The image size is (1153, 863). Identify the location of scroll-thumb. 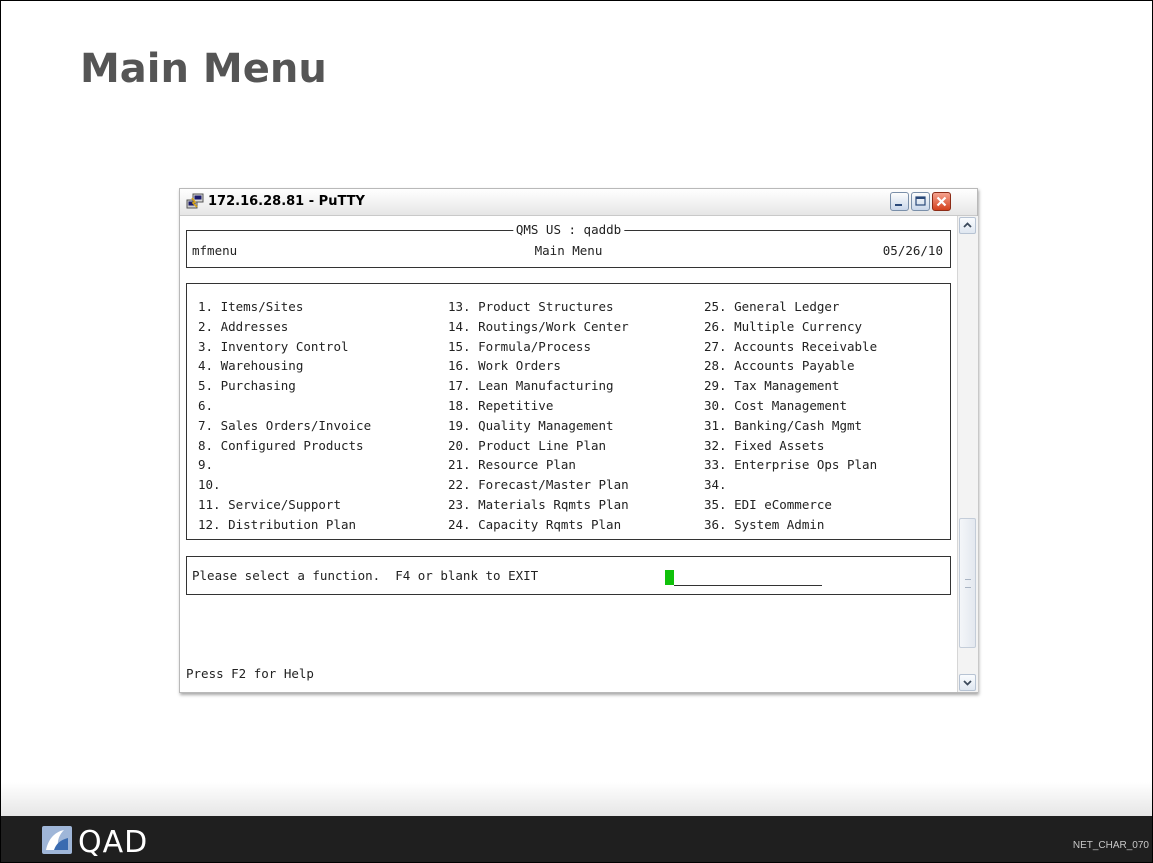
(967, 583).